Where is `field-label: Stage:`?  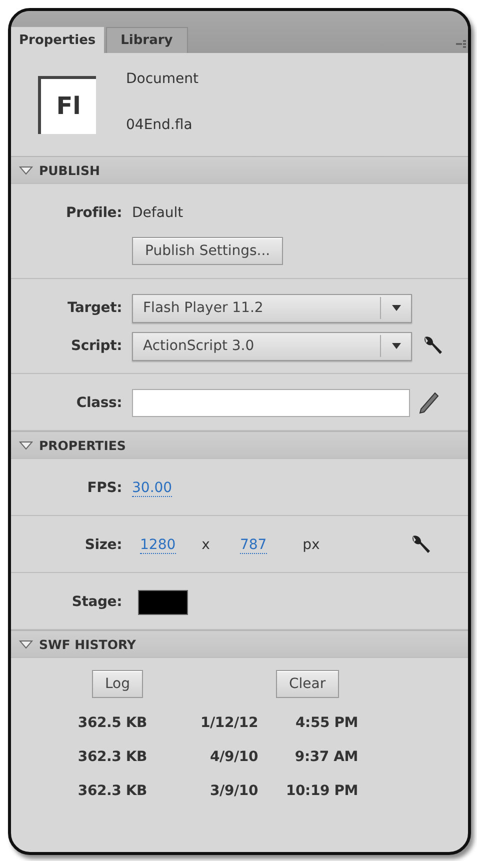
field-label: Stage: is located at coordinates (97, 602).